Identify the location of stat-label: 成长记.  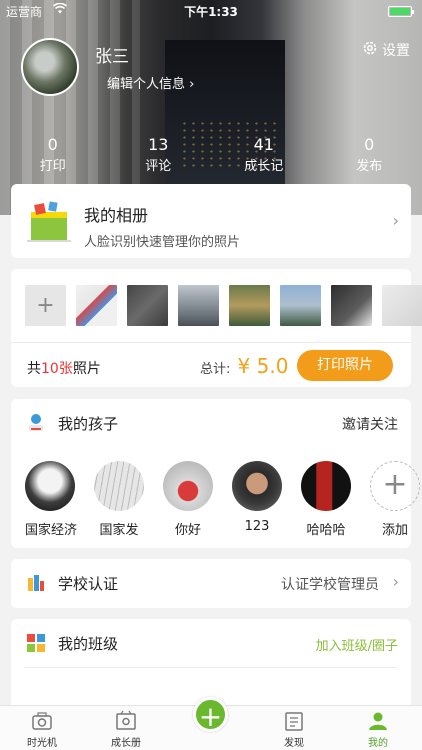
(264, 166).